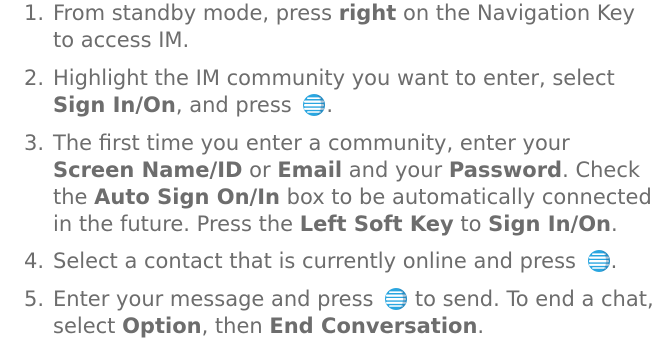  Describe the element at coordinates (395, 170) in the screenshot. I see `step-text-run: and your` at that location.